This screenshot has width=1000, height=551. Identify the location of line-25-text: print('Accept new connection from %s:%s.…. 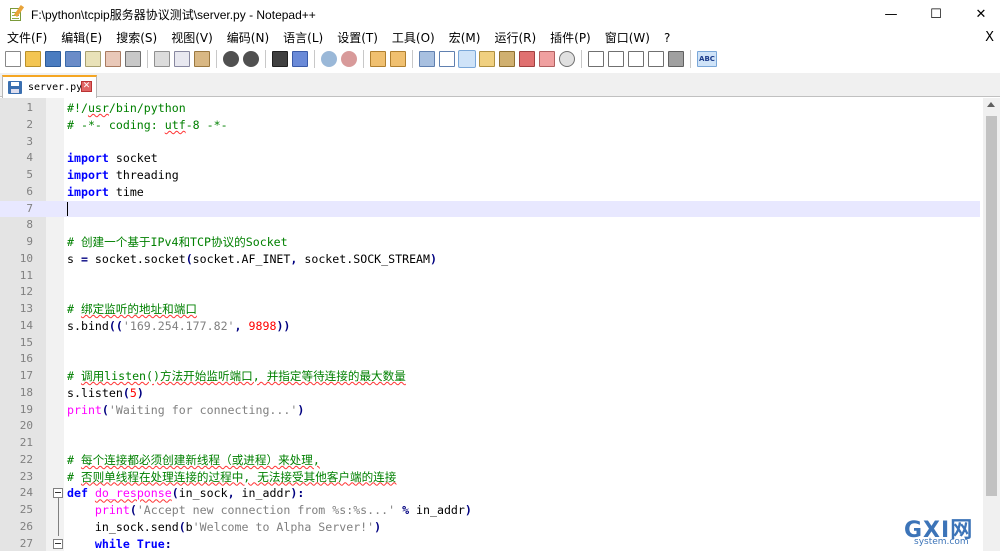
(283, 510).